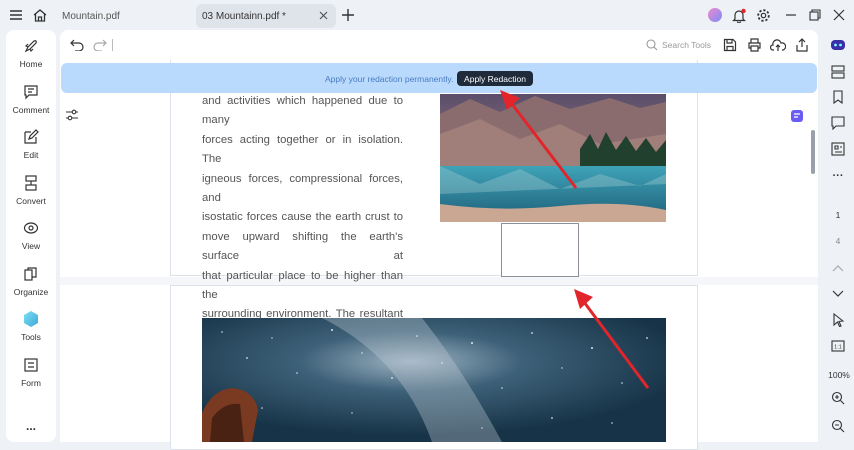  Describe the element at coordinates (31, 155) in the screenshot. I see `sidebar-item-label: Edit` at that location.